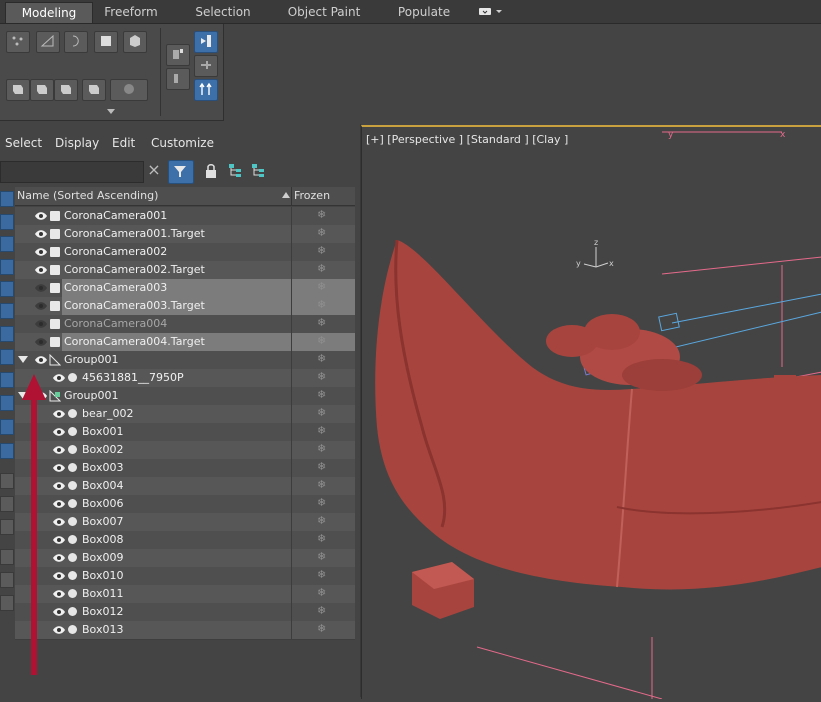  Describe the element at coordinates (7, 311) in the screenshot. I see `filter-spacewarps-icon` at that location.